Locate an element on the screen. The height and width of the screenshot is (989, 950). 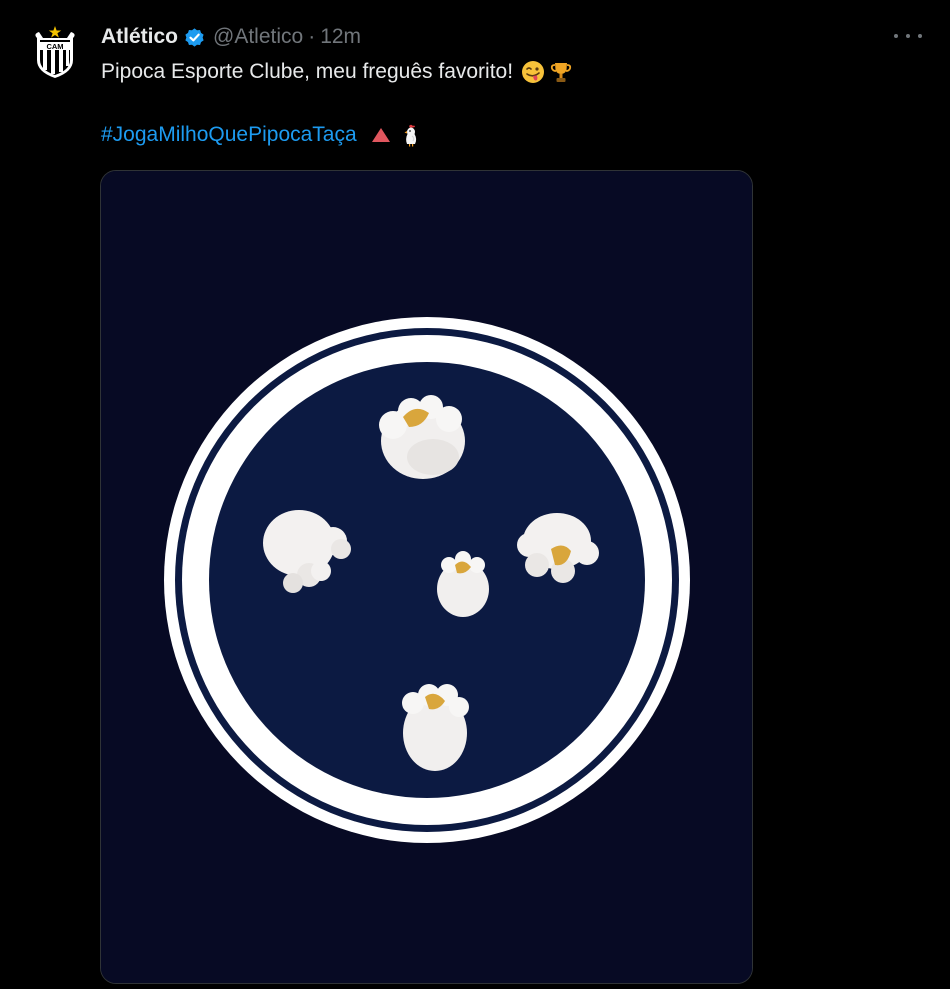
trophy-emoji-icon is located at coordinates (561, 72).